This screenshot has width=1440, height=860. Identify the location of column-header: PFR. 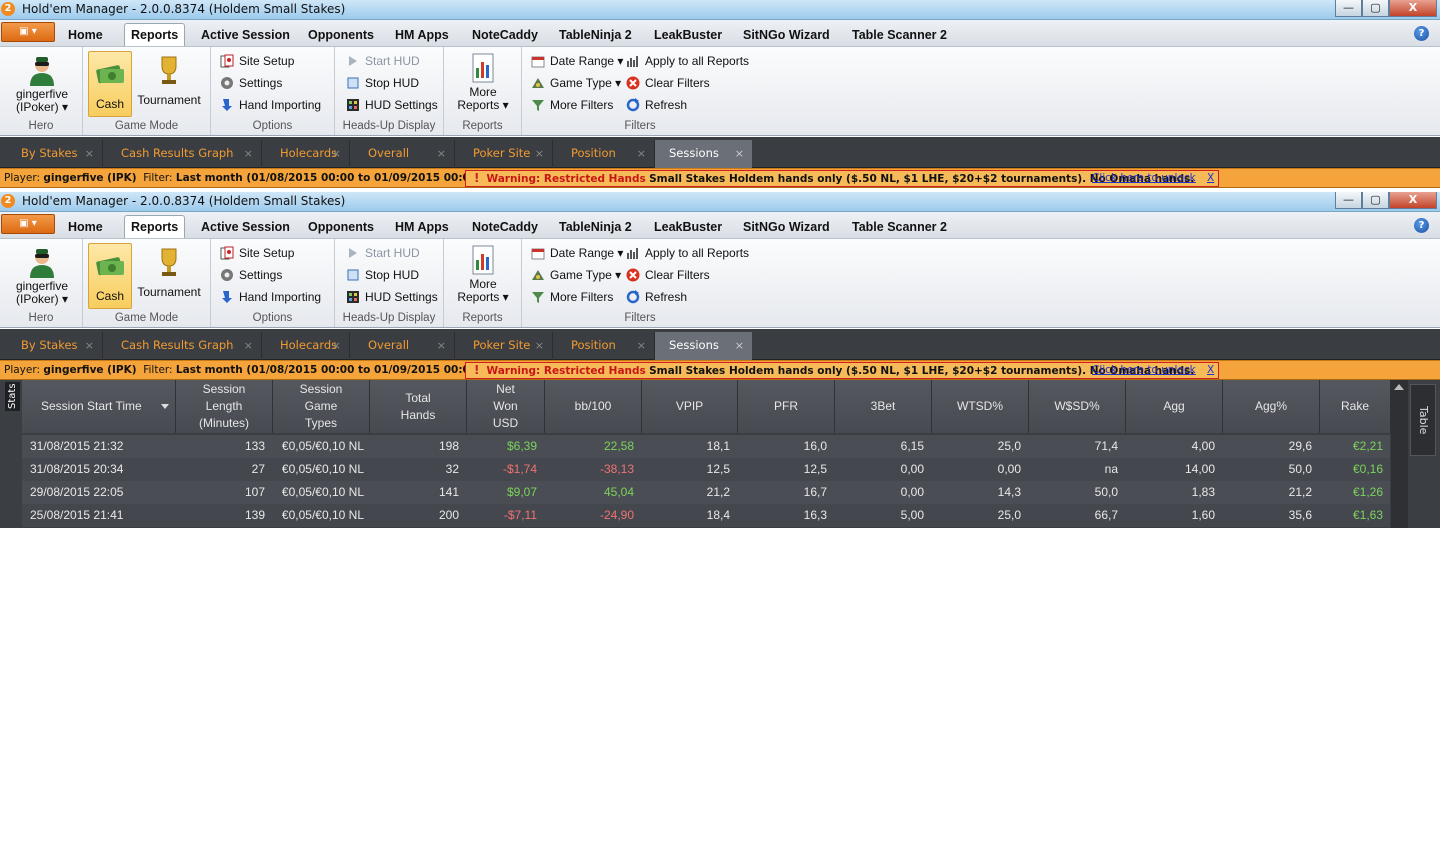
(786, 406).